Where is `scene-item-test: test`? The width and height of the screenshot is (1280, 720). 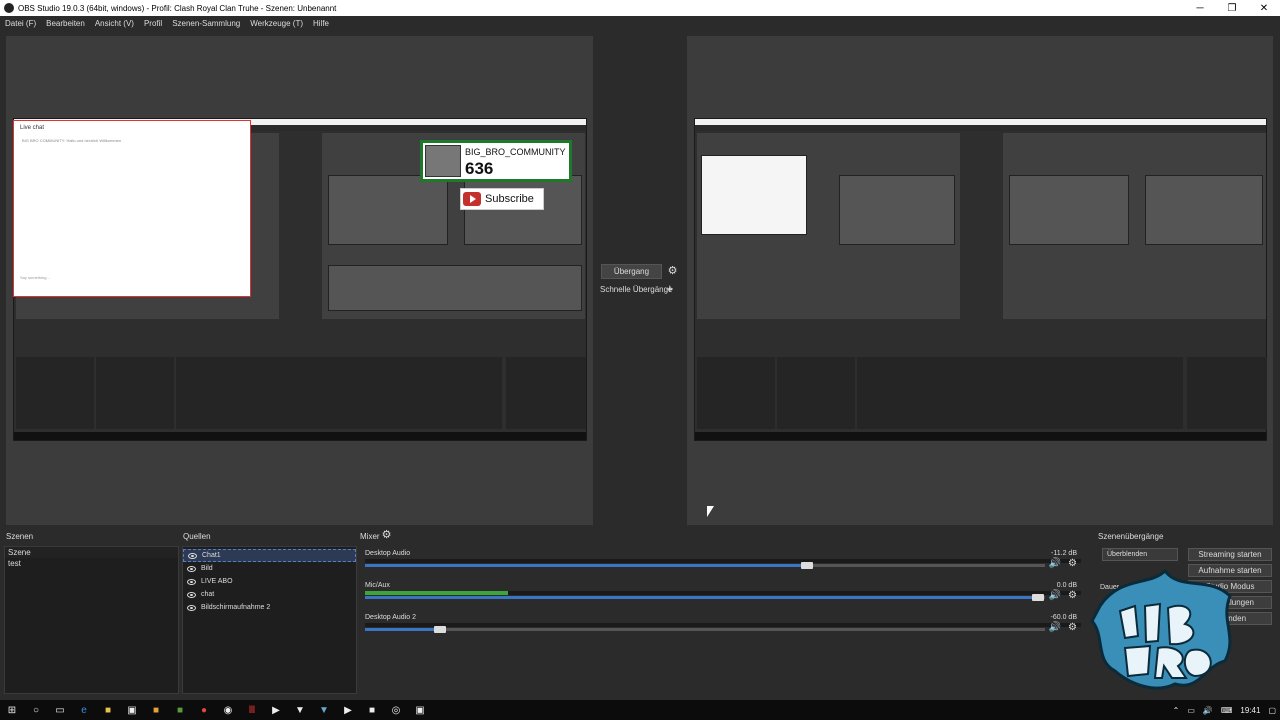
scene-item-test: test is located at coordinates (91, 563).